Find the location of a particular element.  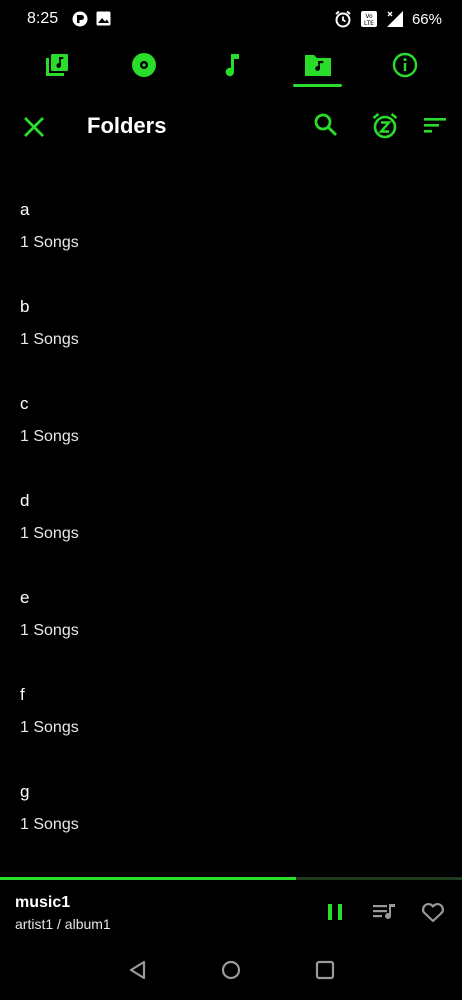

queue-music-icon is located at coordinates (384, 913).